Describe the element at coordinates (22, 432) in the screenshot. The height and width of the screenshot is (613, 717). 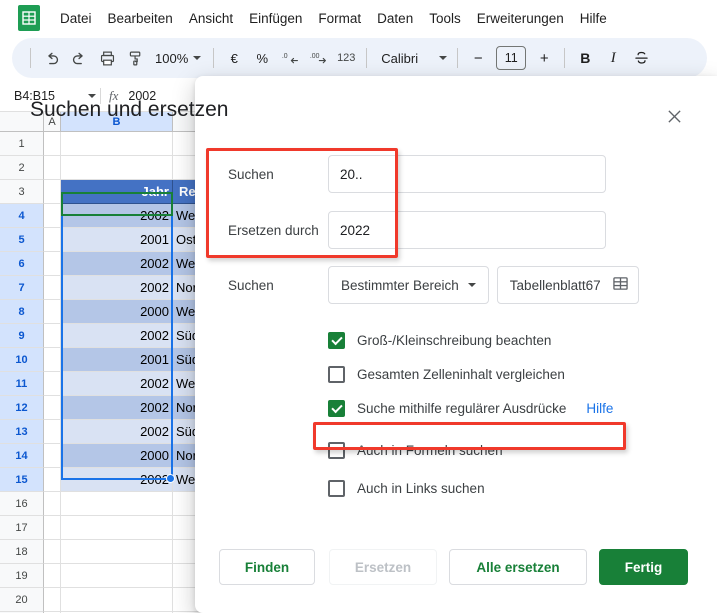
I see `row-header: 13` at that location.